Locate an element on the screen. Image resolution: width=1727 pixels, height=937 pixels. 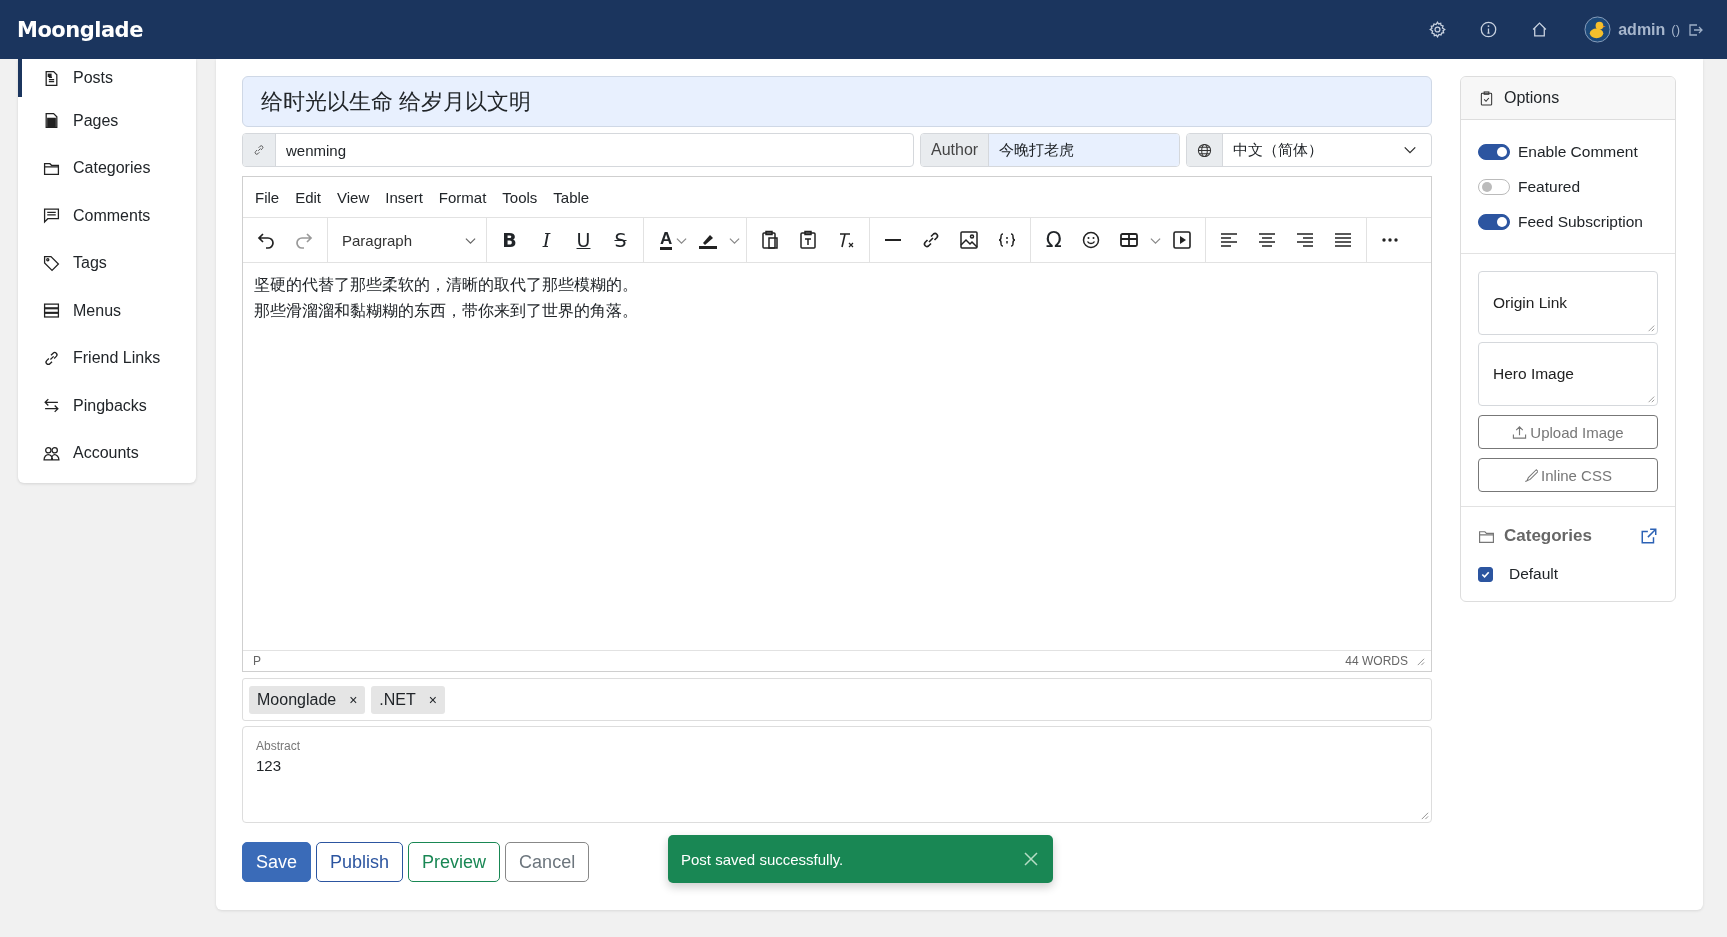
tag-label: Moonglade is located at coordinates (297, 699).